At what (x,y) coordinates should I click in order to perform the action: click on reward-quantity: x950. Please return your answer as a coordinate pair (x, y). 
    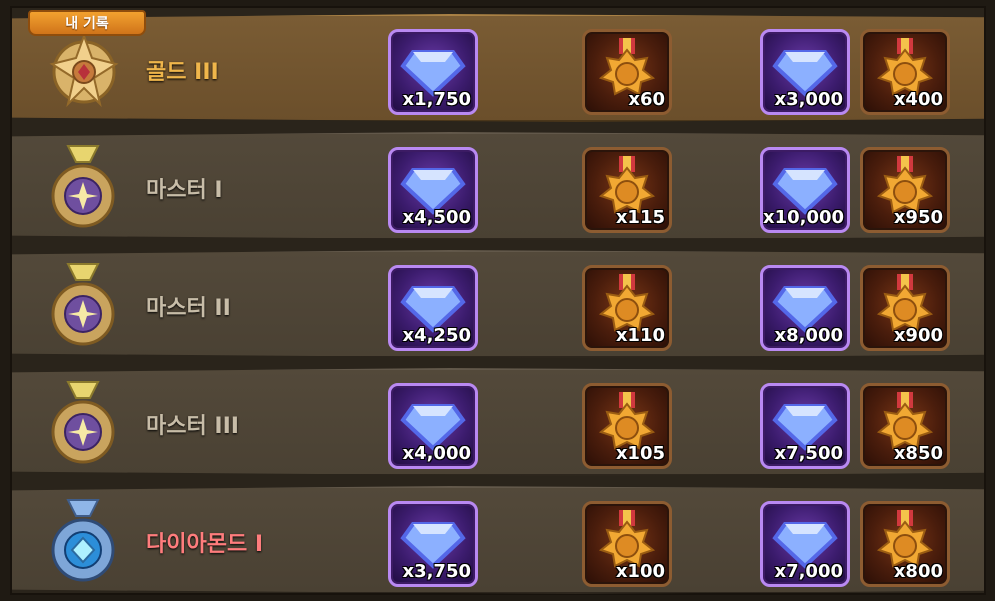
    Looking at the image, I should click on (918, 217).